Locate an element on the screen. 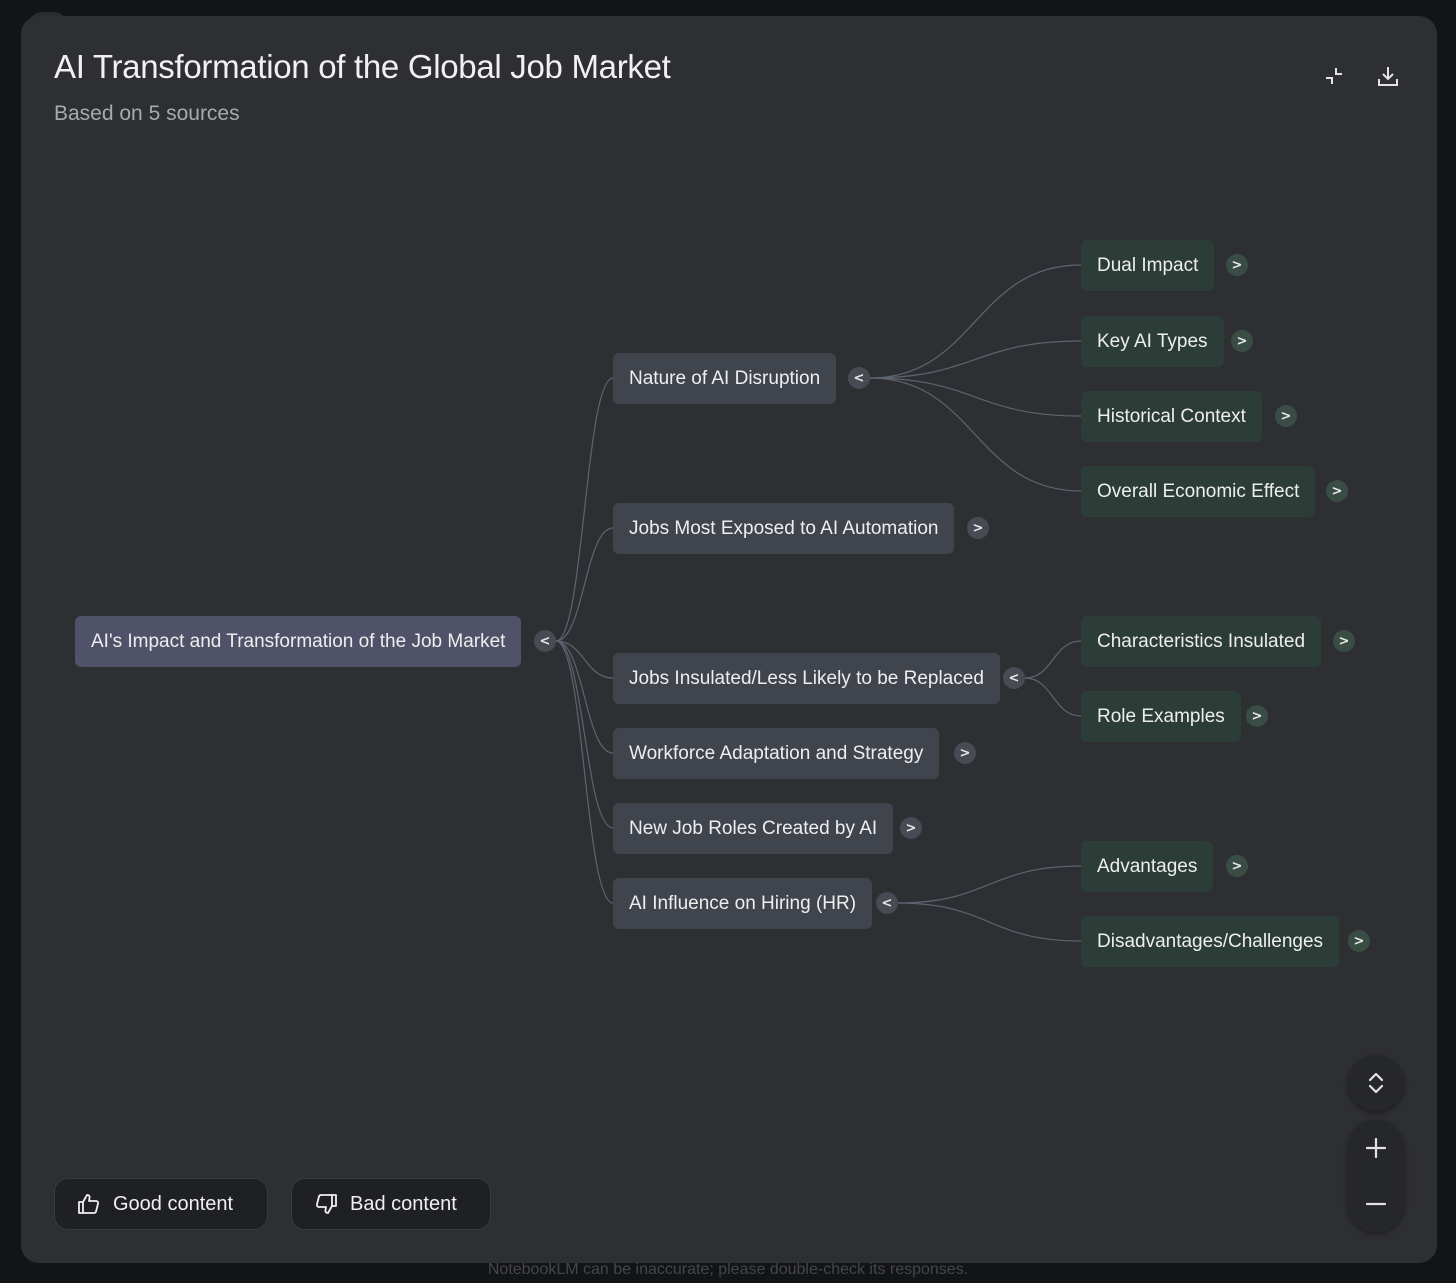 The image size is (1456, 1283). branch-toggle-workforce: > is located at coordinates (965, 753).